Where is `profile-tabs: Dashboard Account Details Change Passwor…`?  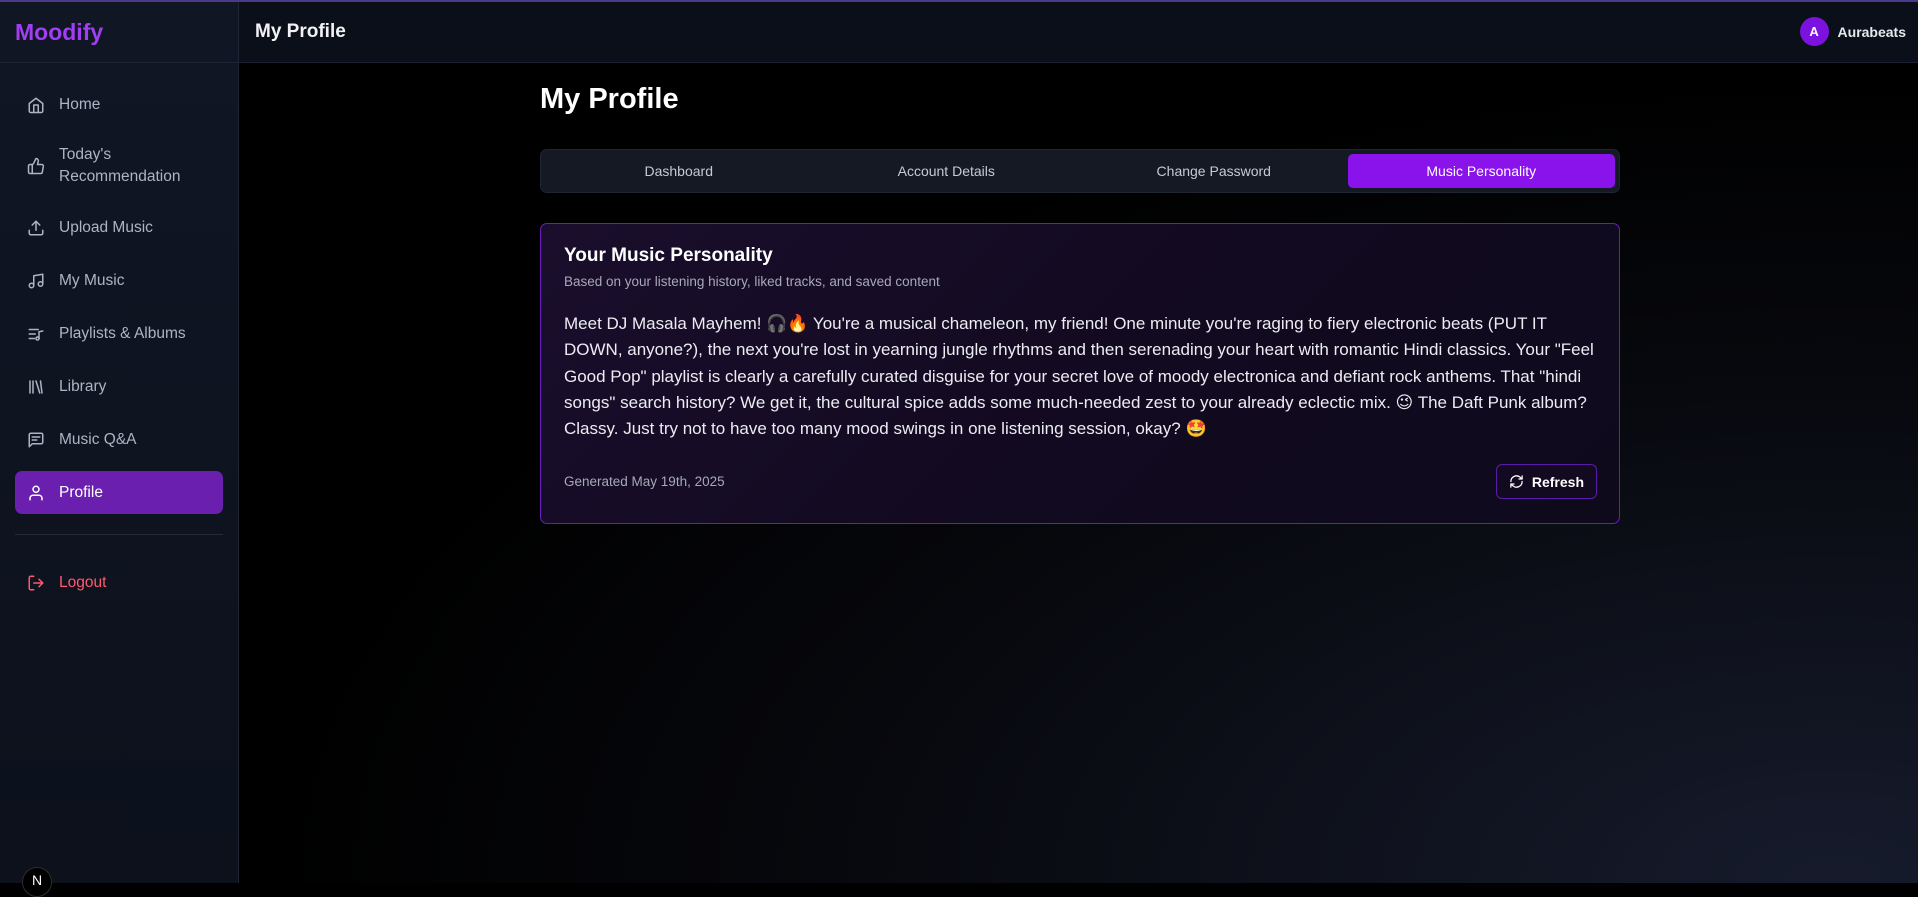
profile-tabs: Dashboard Account Details Change Passwor… is located at coordinates (1080, 171).